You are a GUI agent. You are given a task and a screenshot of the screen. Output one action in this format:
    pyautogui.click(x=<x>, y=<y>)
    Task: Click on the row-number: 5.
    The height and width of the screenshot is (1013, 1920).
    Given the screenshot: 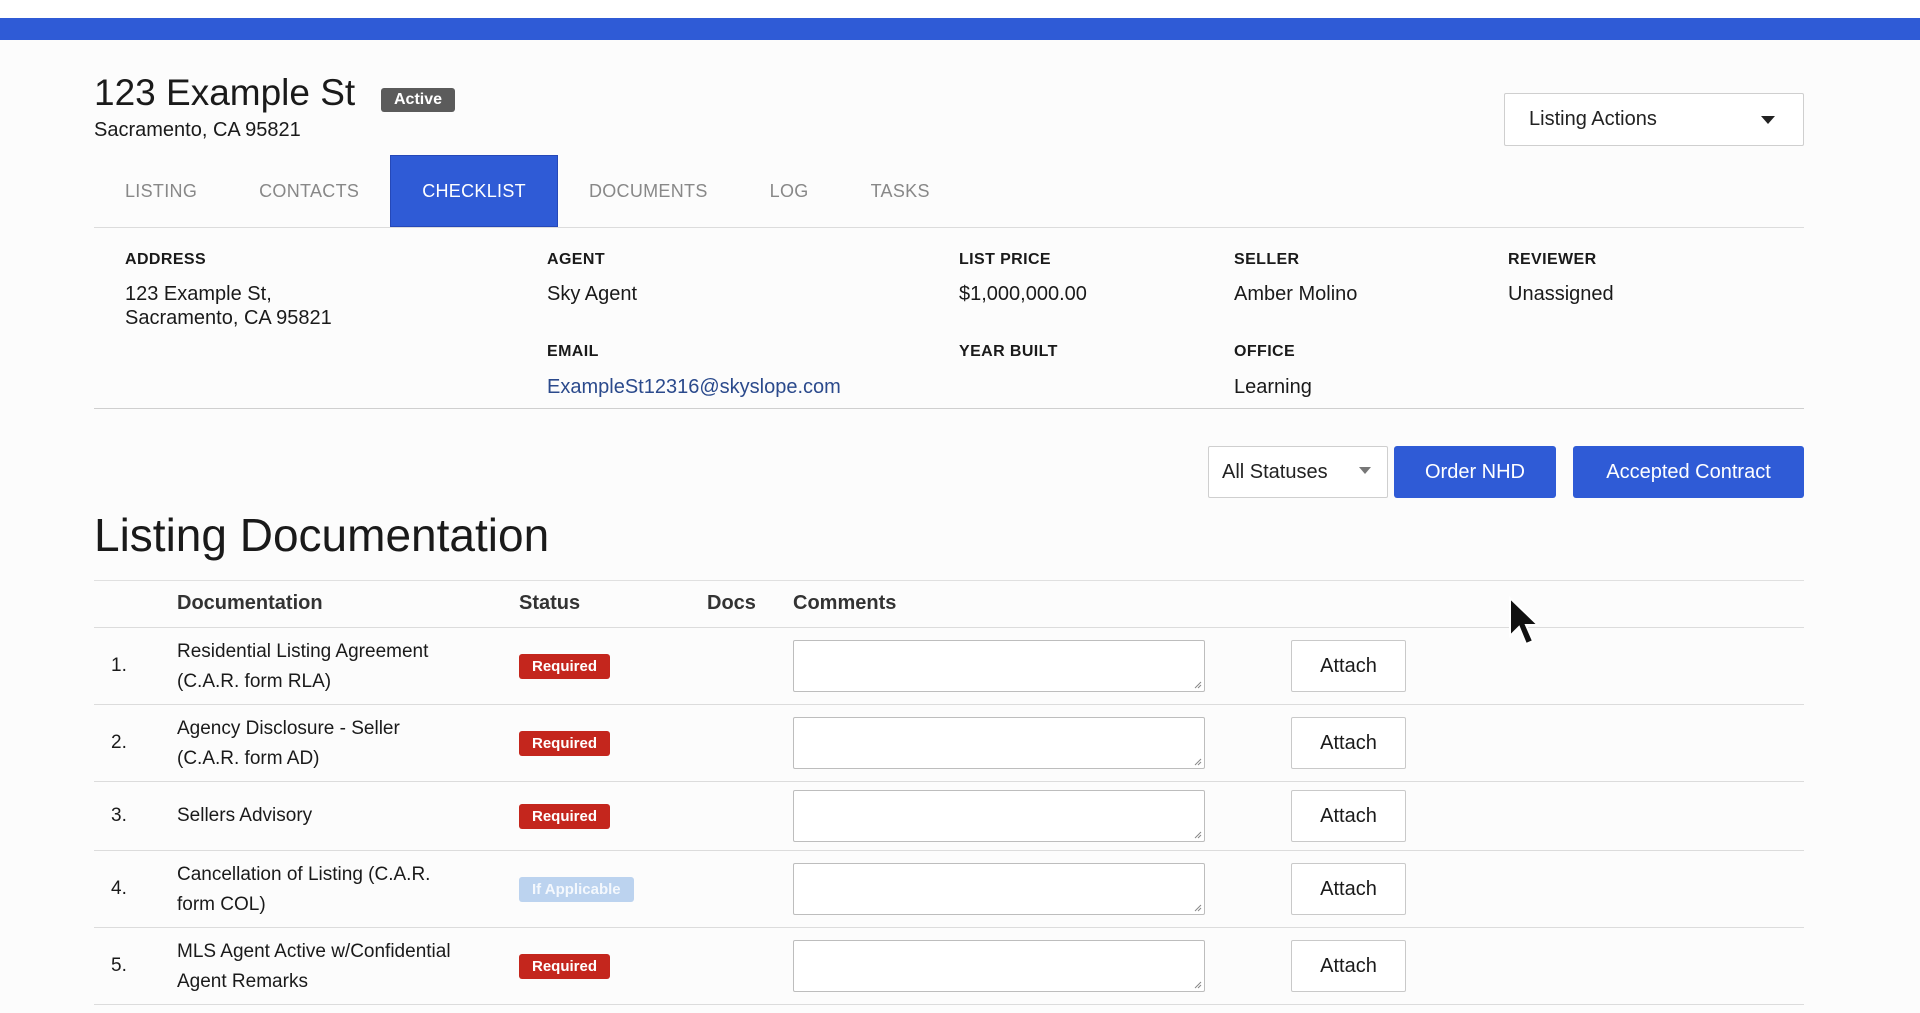 What is the action you would take?
    pyautogui.click(x=119, y=965)
    